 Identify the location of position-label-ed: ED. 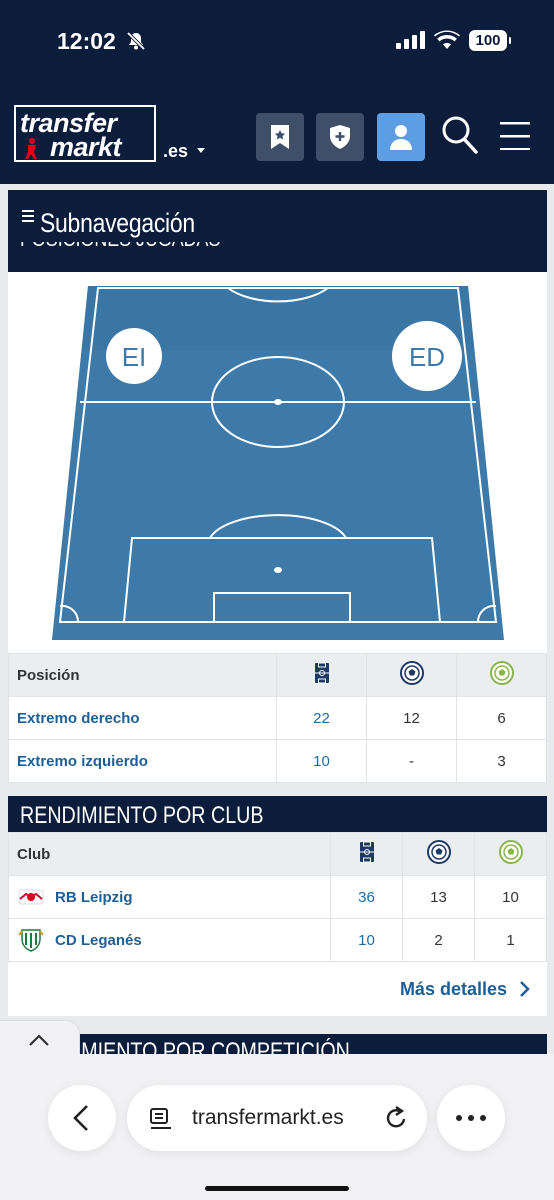
(427, 357).